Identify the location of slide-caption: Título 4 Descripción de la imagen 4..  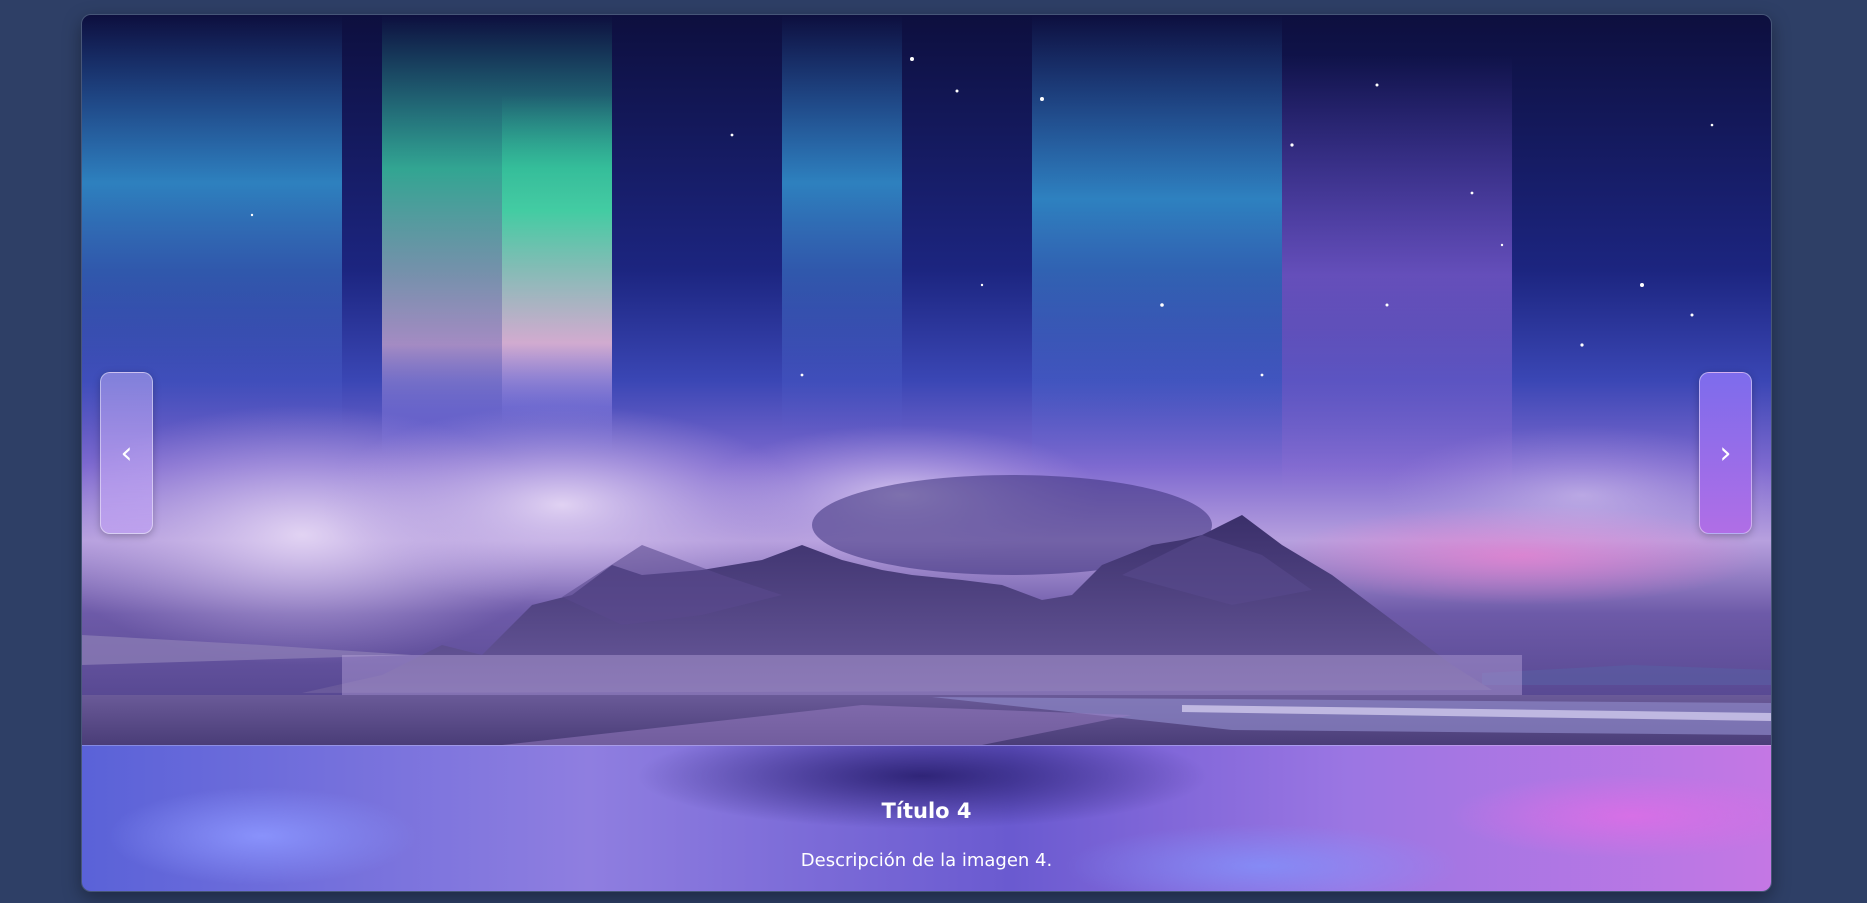
(926, 818).